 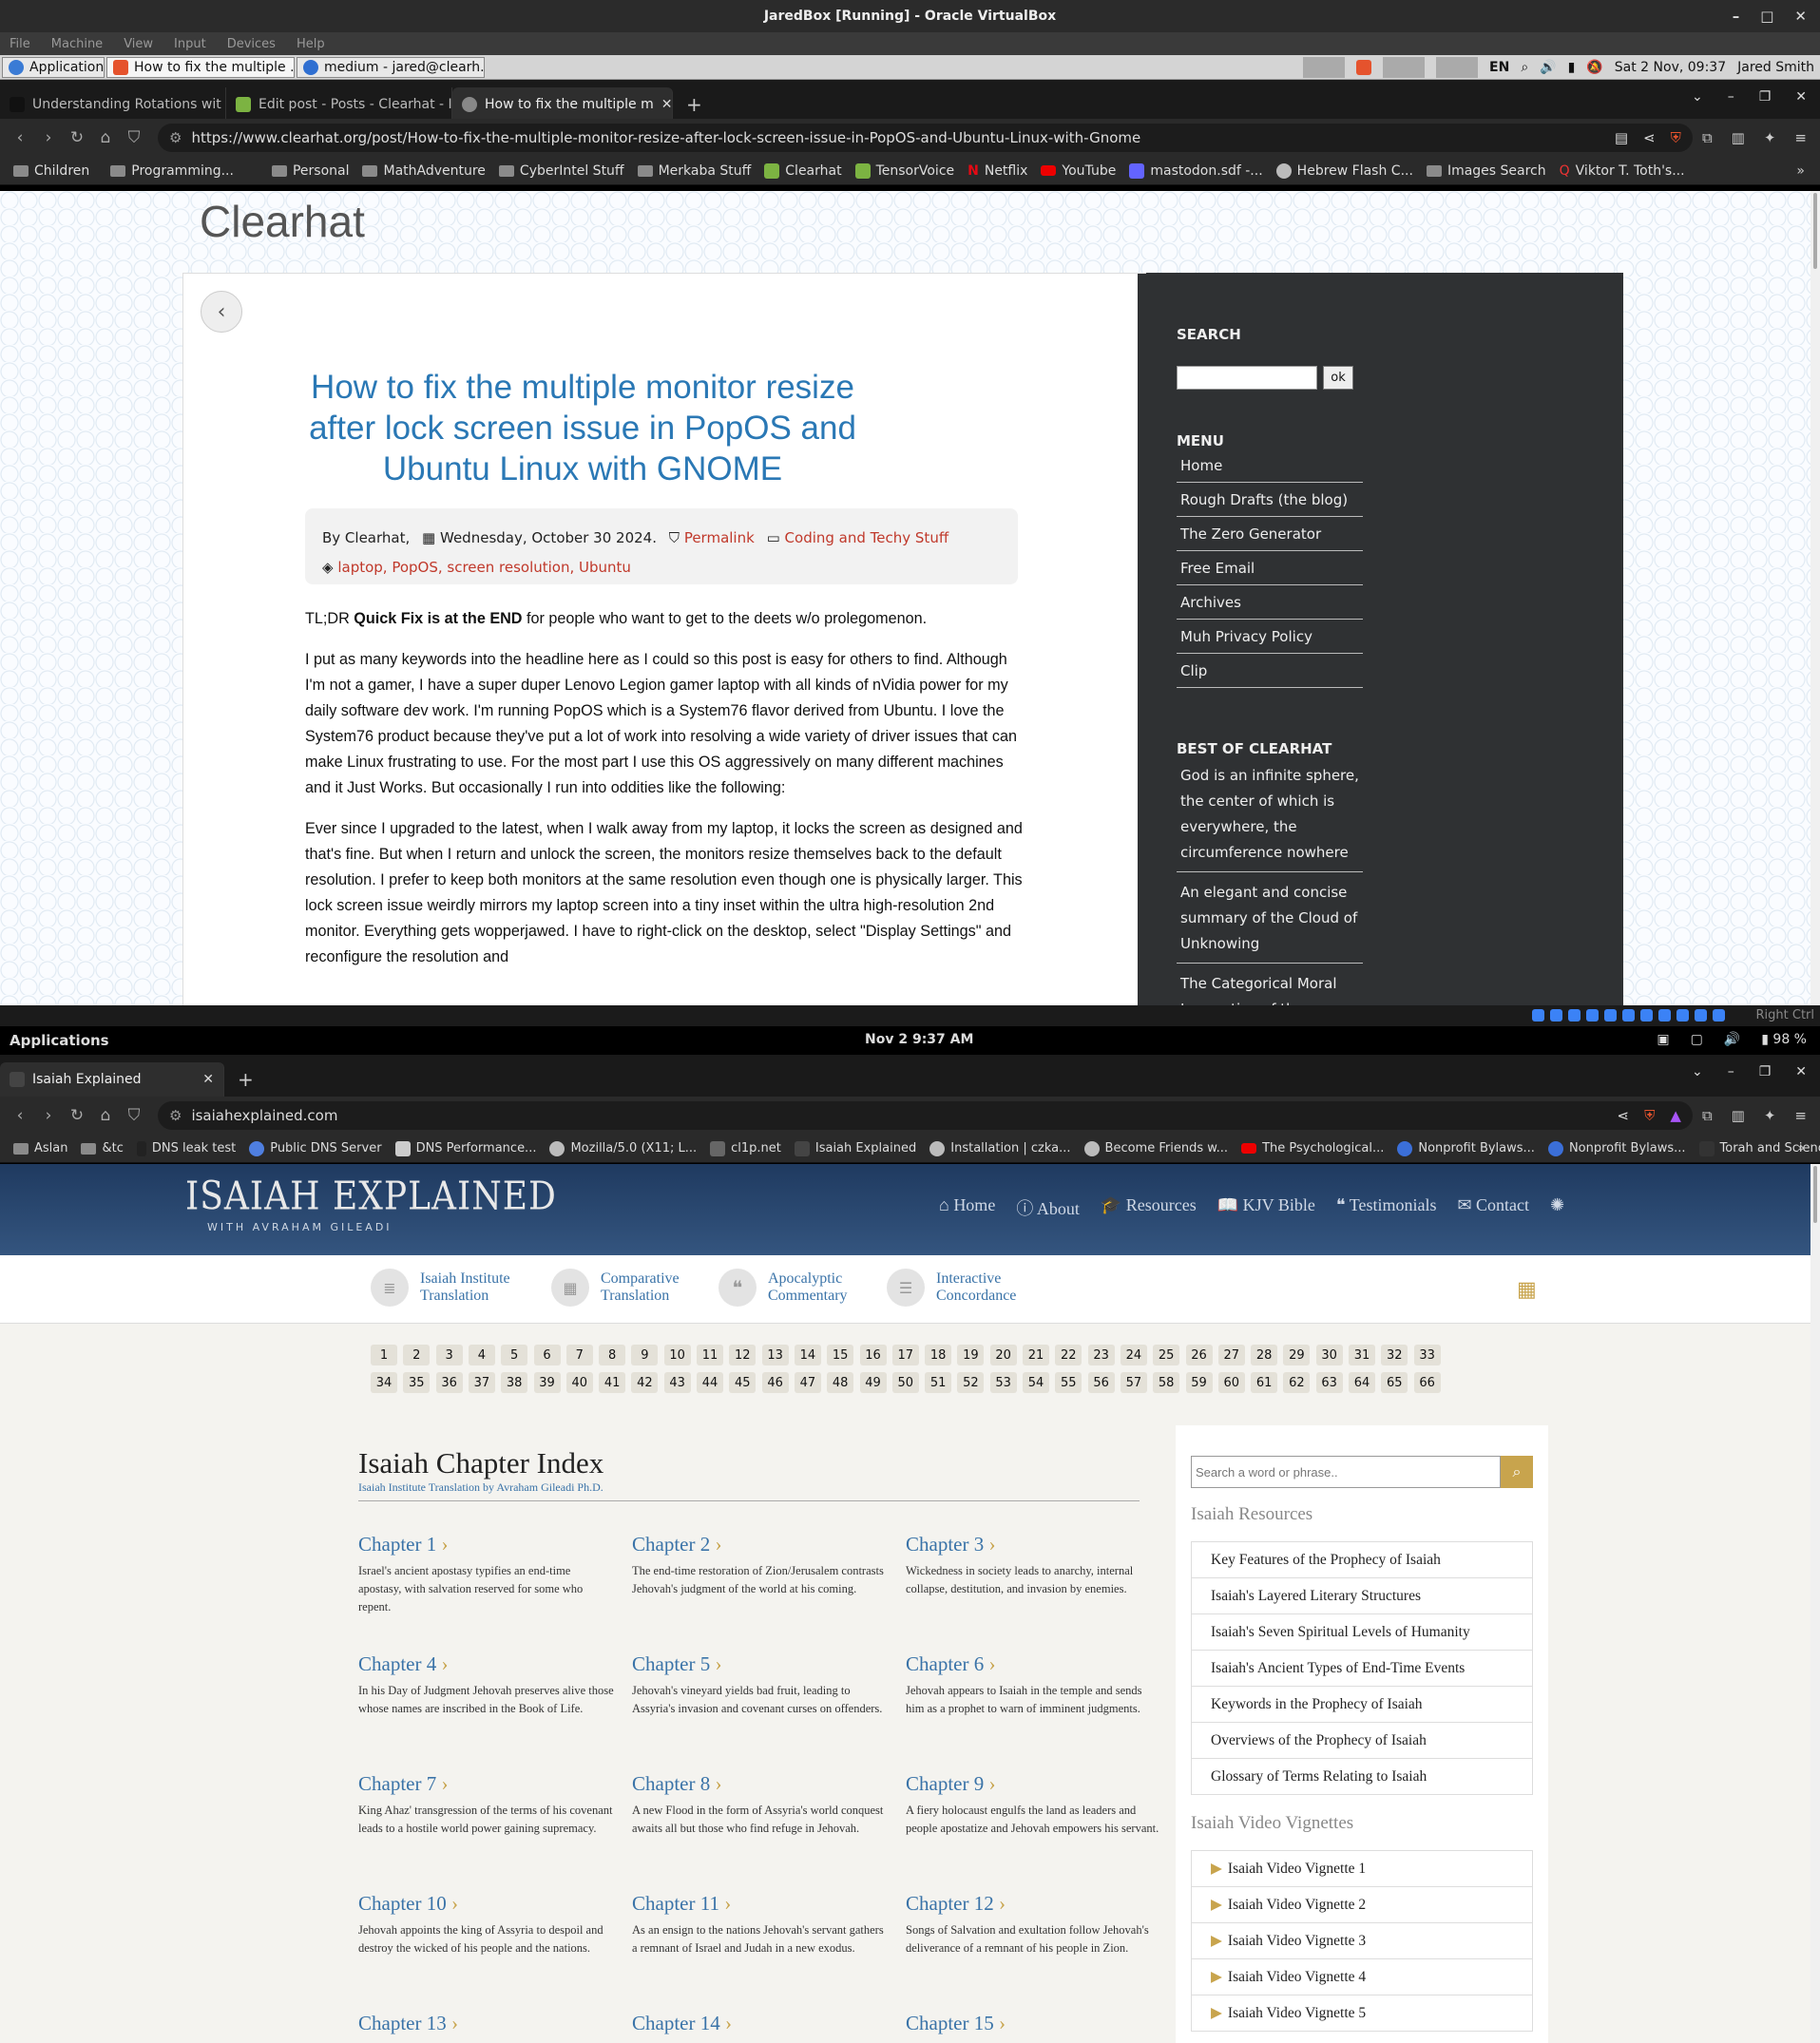 I want to click on chapter-number-button: 55, so click(x=1068, y=1382).